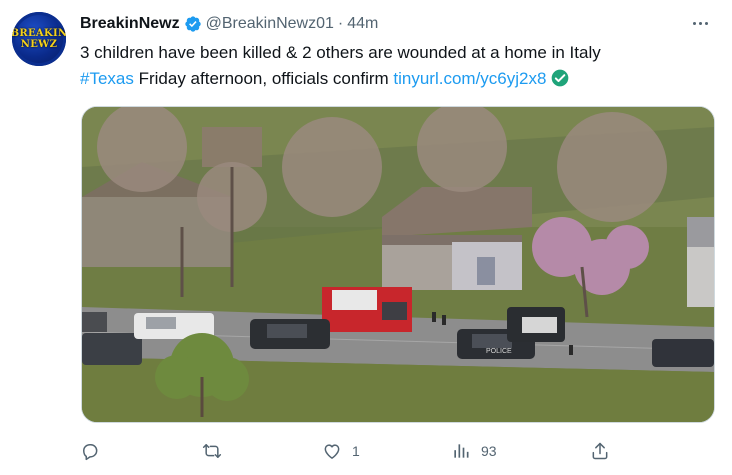  What do you see at coordinates (560, 78) in the screenshot?
I see `check-mark-icon` at bounding box center [560, 78].